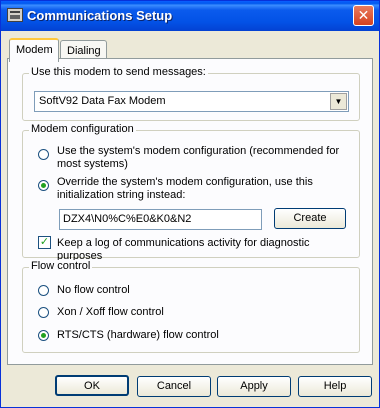 This screenshot has height=408, width=380. What do you see at coordinates (118, 72) in the screenshot?
I see `modem-select-legend: Use this modem to send messages:` at bounding box center [118, 72].